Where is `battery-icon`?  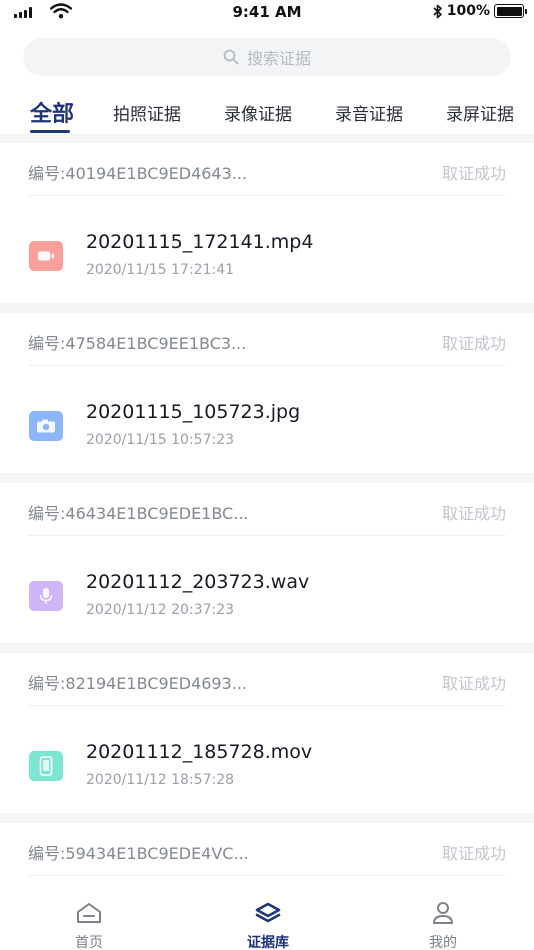 battery-icon is located at coordinates (510, 11).